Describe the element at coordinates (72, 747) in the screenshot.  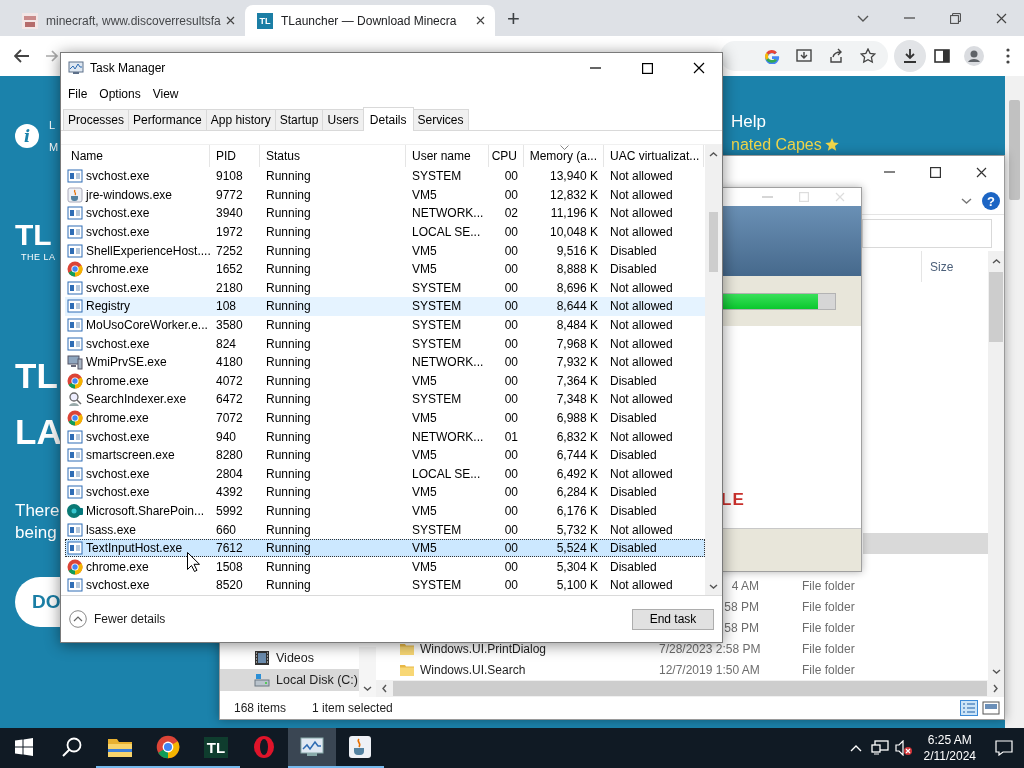
I see `search-icon` at that location.